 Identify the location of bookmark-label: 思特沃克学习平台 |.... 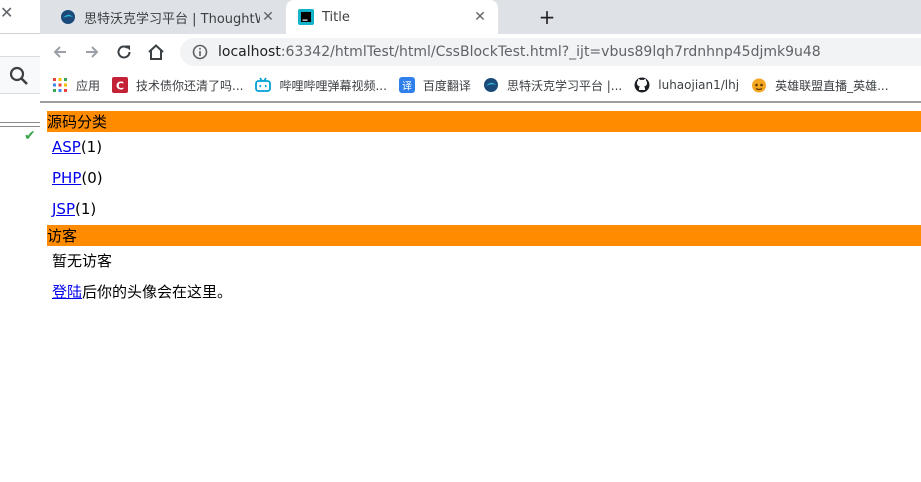
(564, 85).